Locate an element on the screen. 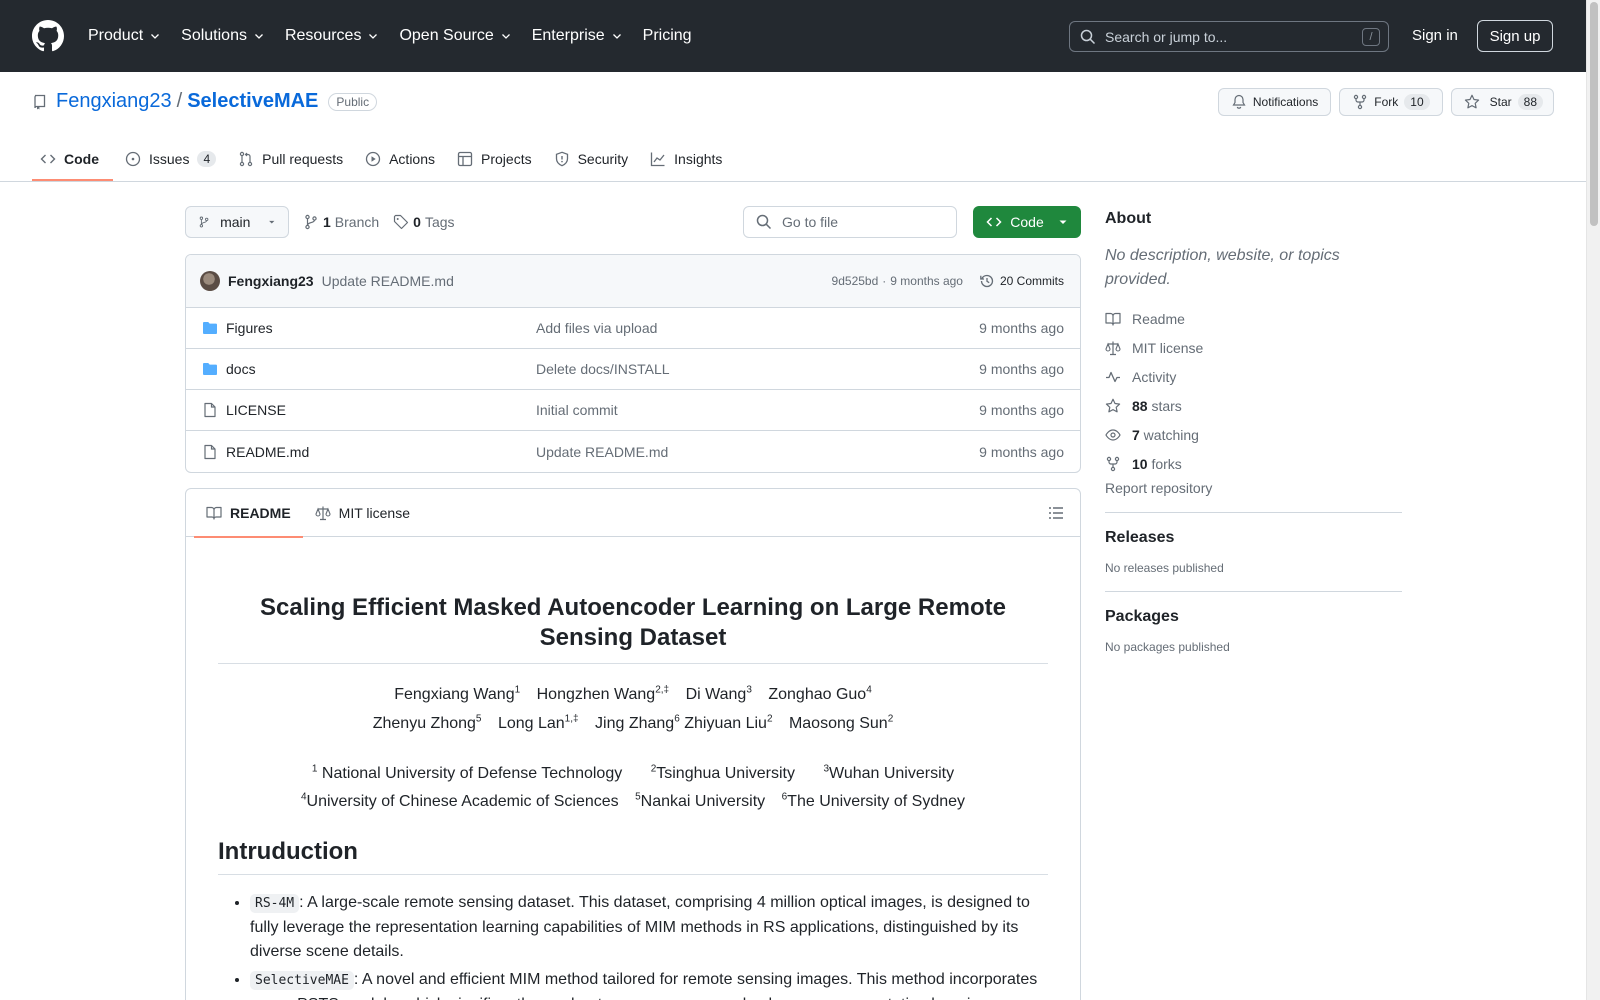 The height and width of the screenshot is (1000, 1600). nav-solutions: Solutions is located at coordinates (223, 36).